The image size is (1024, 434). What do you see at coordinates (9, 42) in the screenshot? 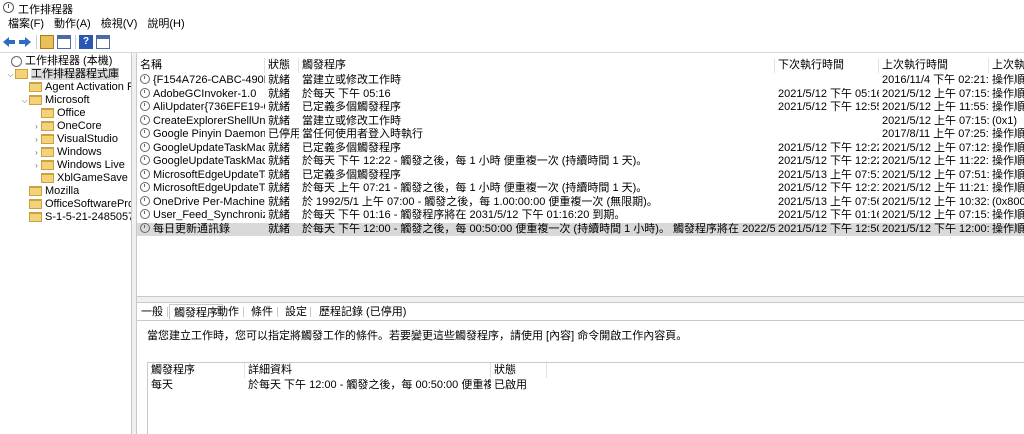
I see `back-arrow-icon` at bounding box center [9, 42].